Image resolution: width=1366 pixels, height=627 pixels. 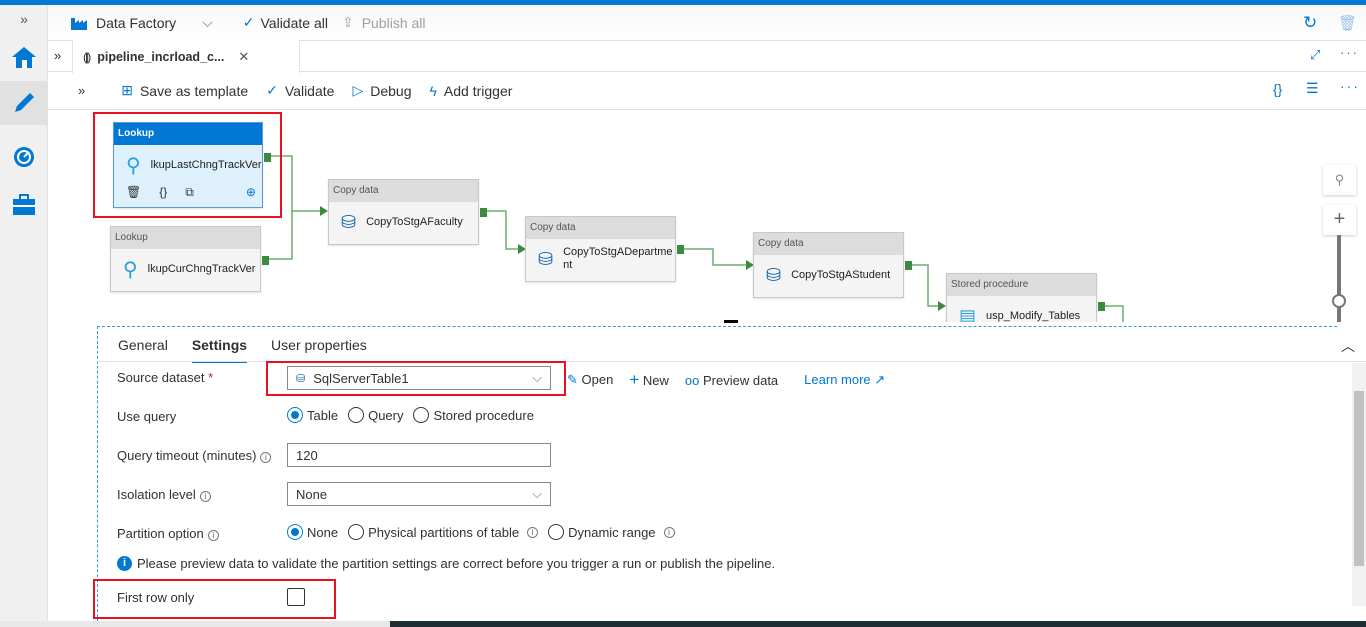 I want to click on highlight-box-lookup, so click(x=187, y=165).